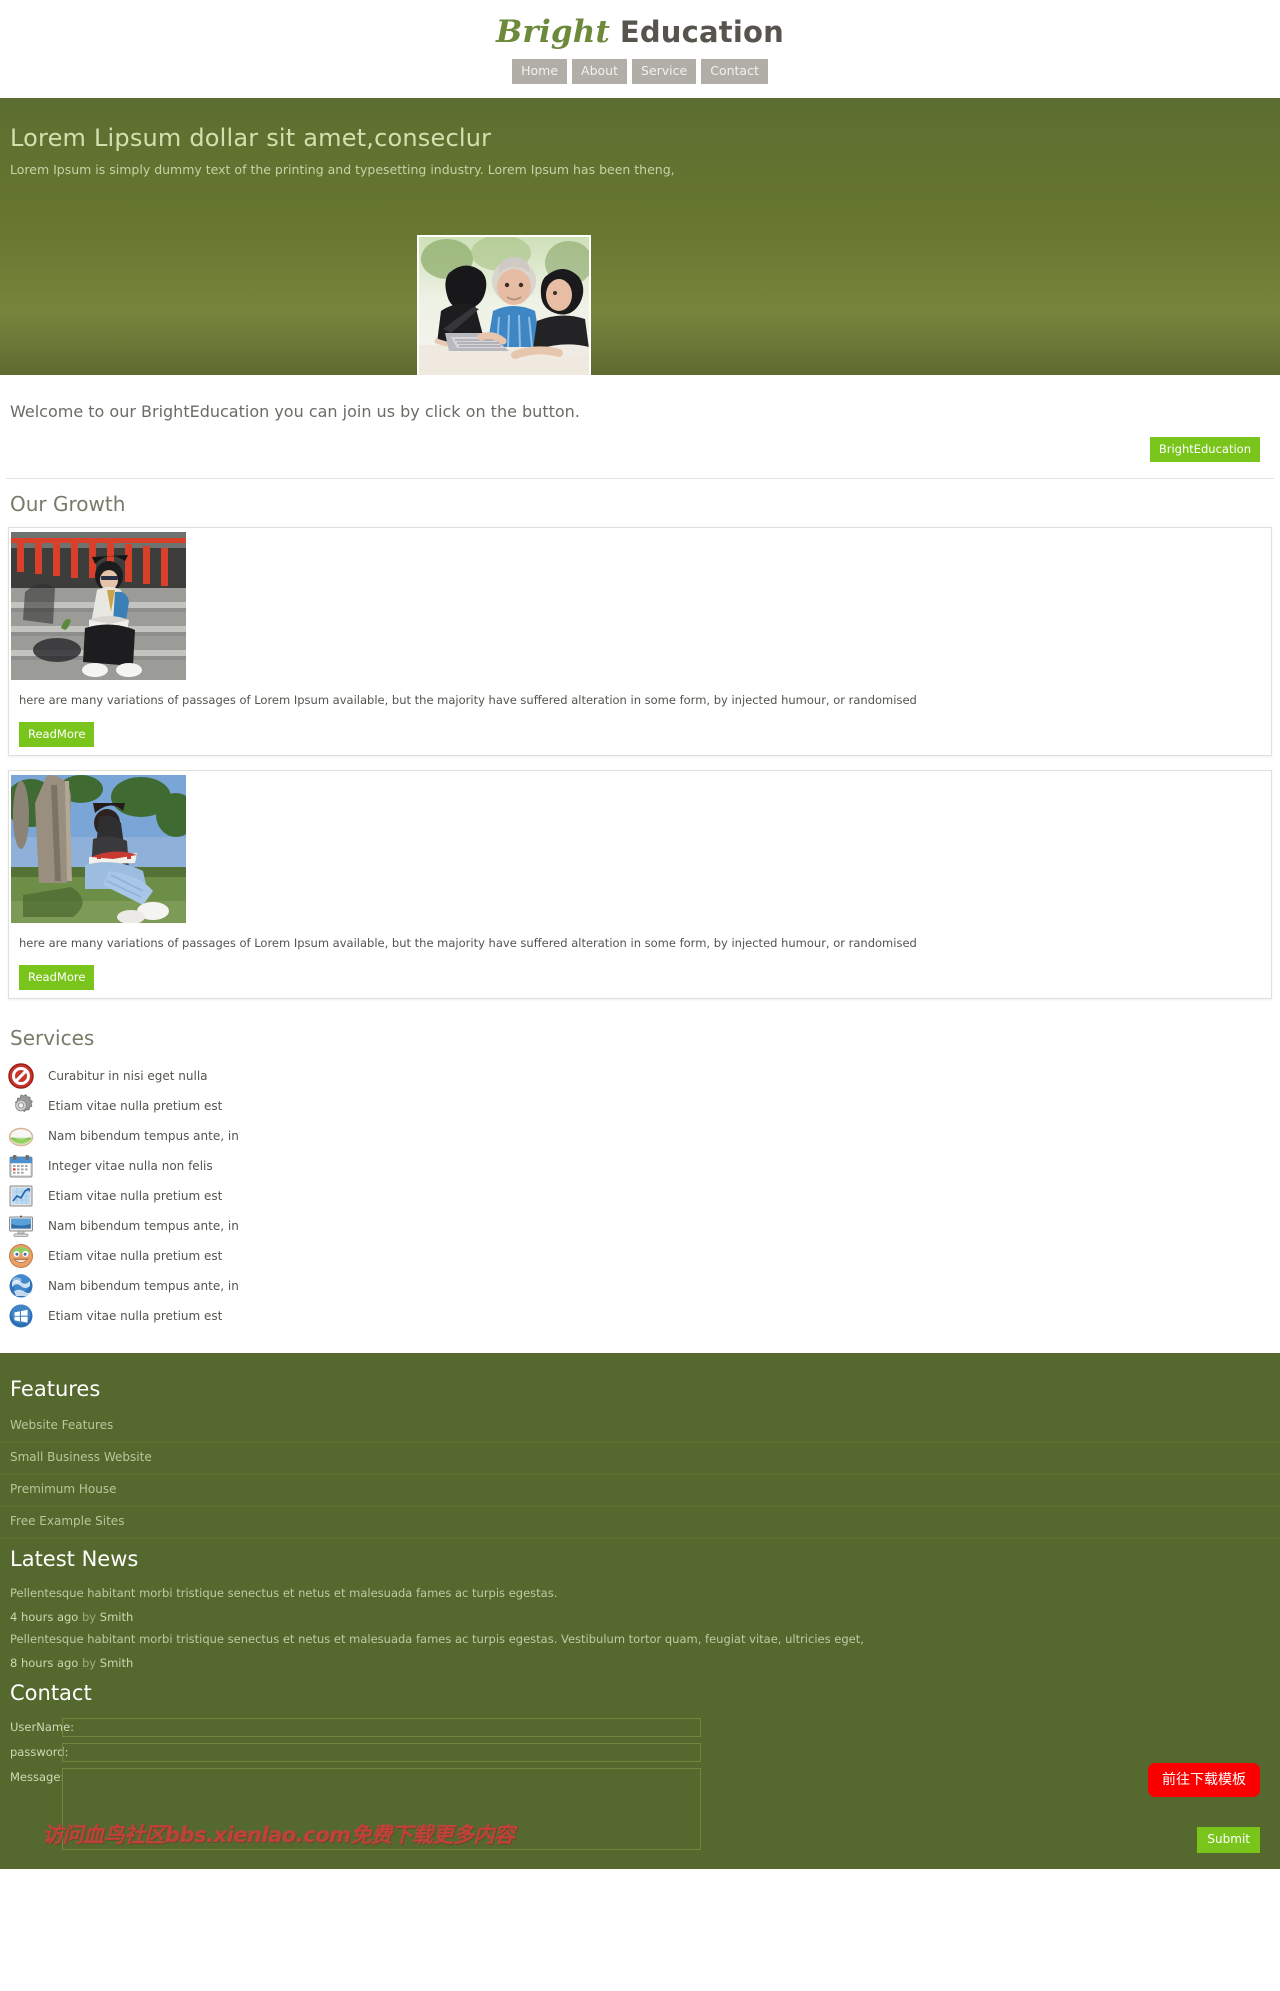  What do you see at coordinates (540, 71) in the screenshot?
I see `nav-item-home: Home` at bounding box center [540, 71].